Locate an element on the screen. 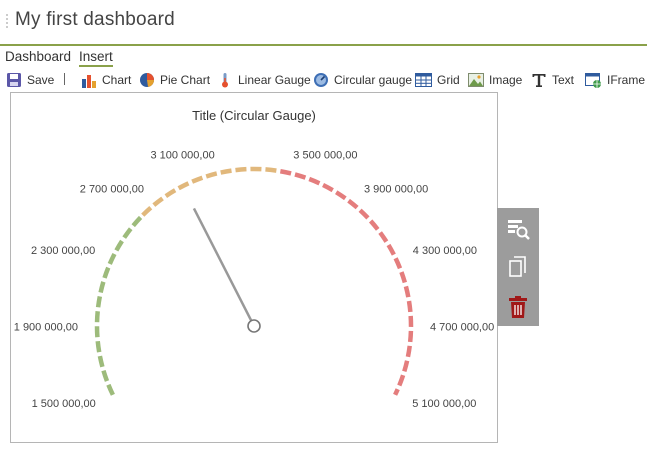 Image resolution: width=647 pixels, height=466 pixels. image-label: Image is located at coordinates (506, 80).